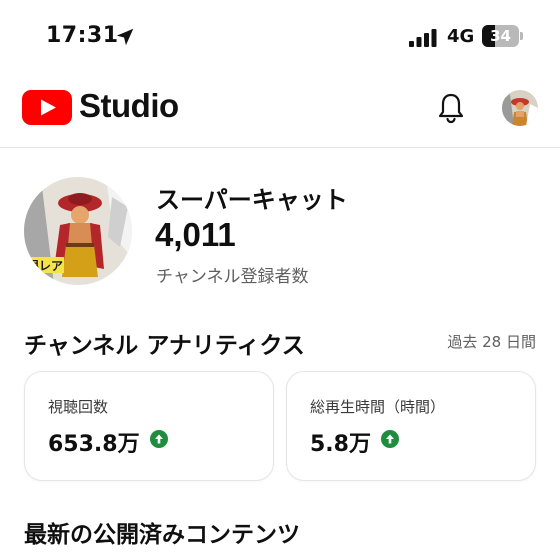 This screenshot has width=560, height=560. I want to click on analytics-period: 過去 28 日間, so click(491, 342).